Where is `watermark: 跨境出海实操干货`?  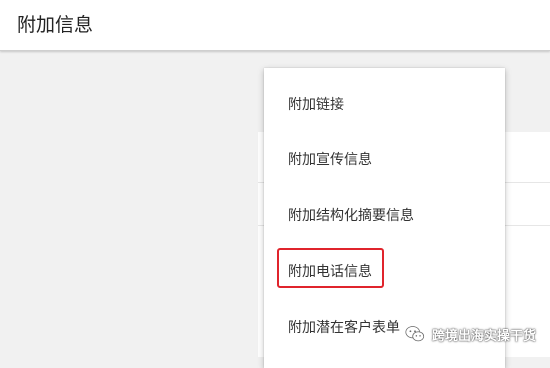
watermark: 跨境出海实操干货 is located at coordinates (470, 334).